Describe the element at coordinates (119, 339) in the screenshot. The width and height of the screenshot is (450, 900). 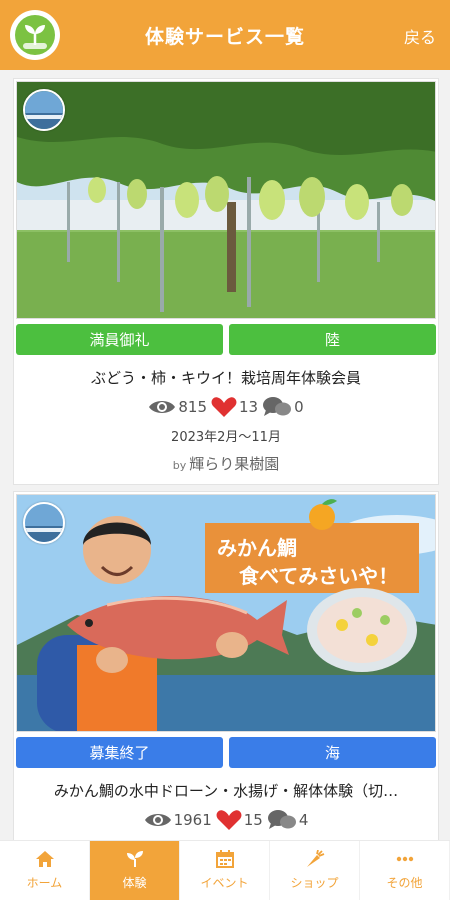
I see `status-badge: 満員御礼` at that location.